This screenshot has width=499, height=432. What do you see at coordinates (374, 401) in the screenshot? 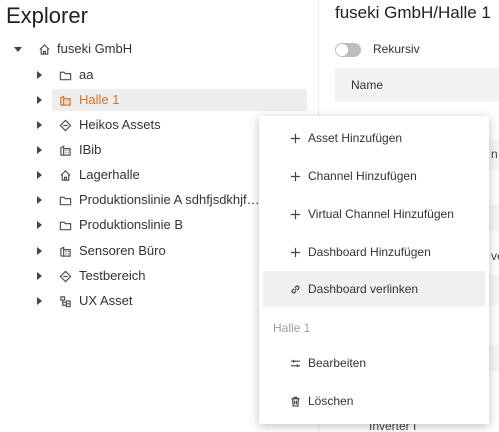
I see `menu-item-loeschen: Löschen` at bounding box center [374, 401].